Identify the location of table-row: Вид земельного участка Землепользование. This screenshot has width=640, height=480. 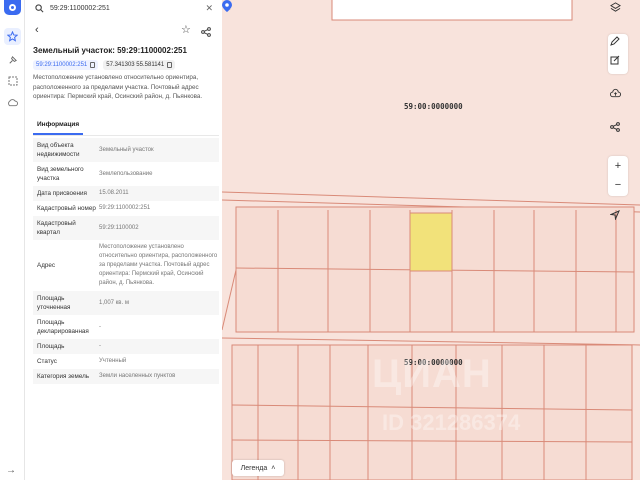
(126, 174).